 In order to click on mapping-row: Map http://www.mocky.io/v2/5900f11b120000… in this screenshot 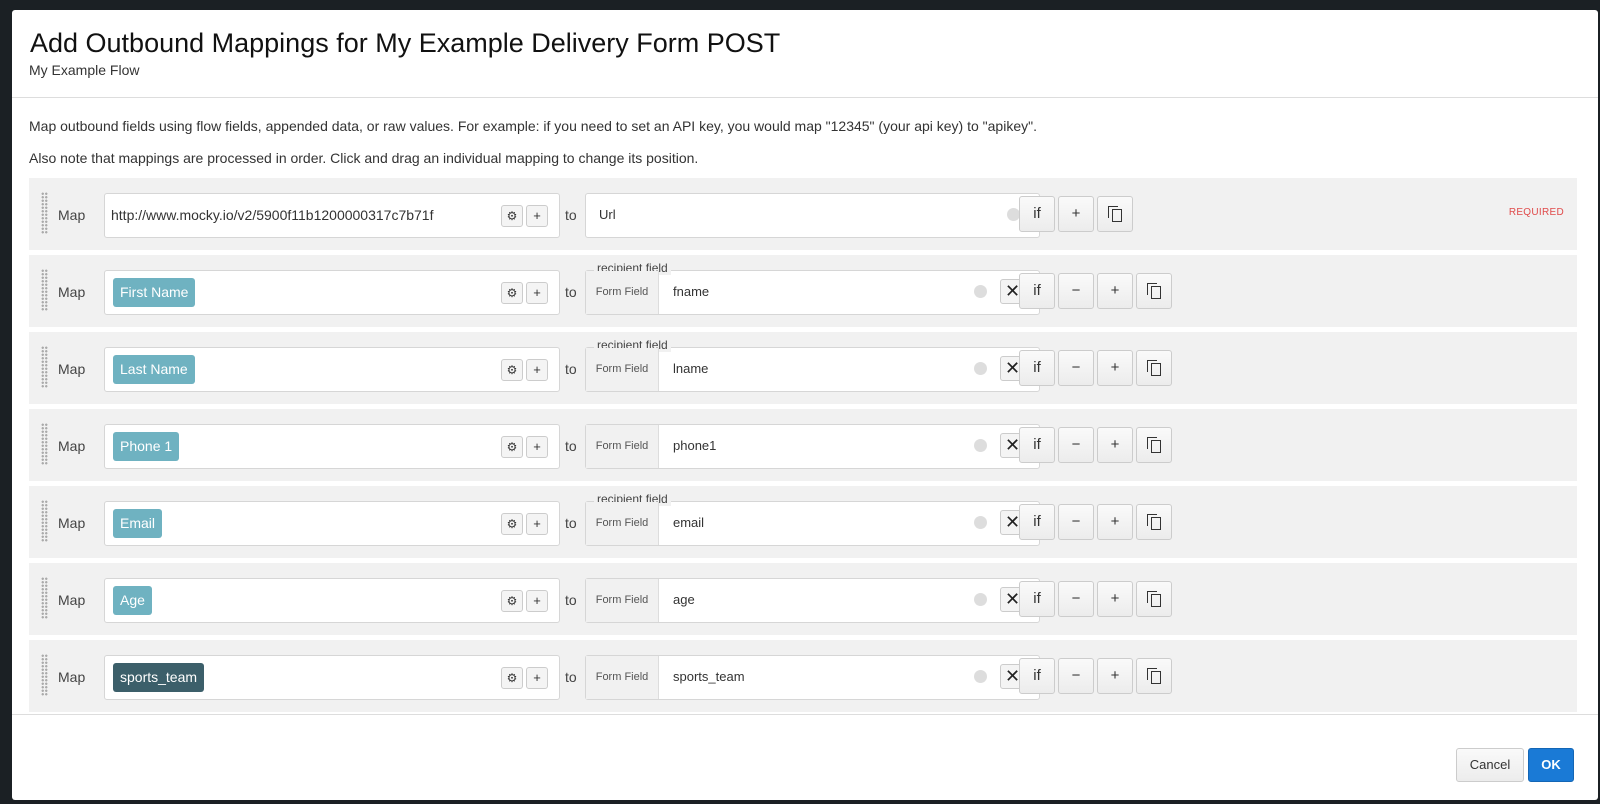, I will do `click(803, 214)`.